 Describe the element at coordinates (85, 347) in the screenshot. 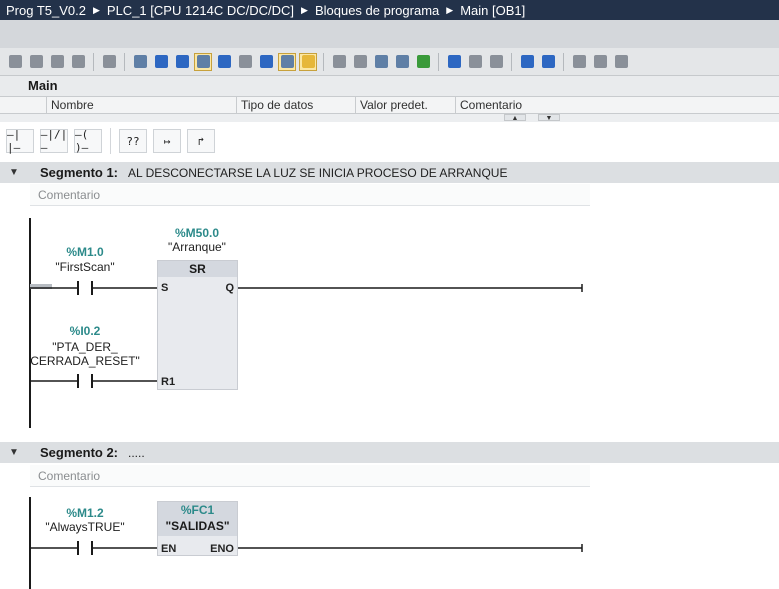

I see `contact2-symbol-line1: "PTA_DER_` at that location.